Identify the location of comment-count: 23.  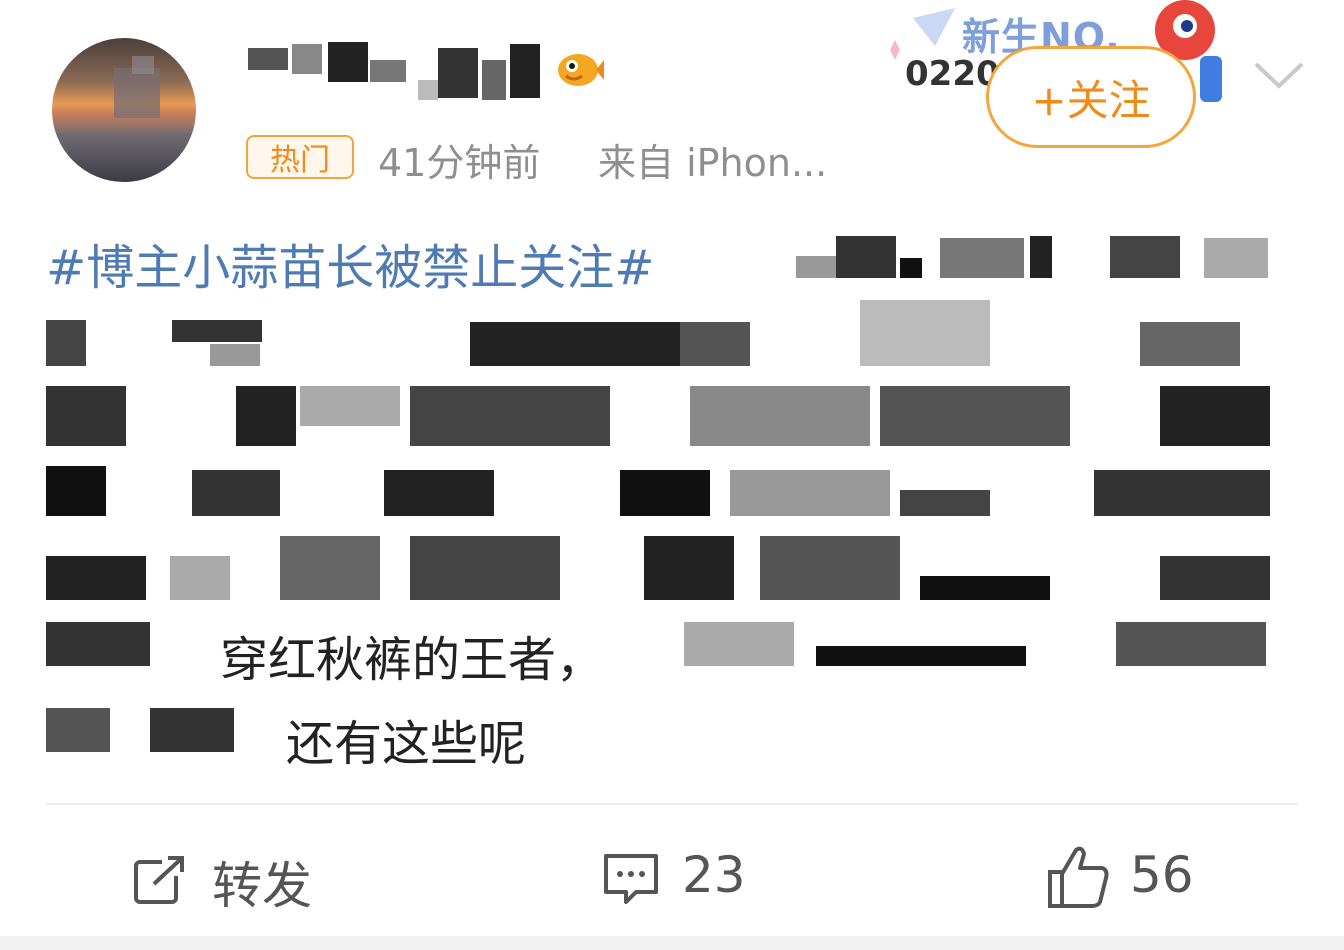
(714, 875).